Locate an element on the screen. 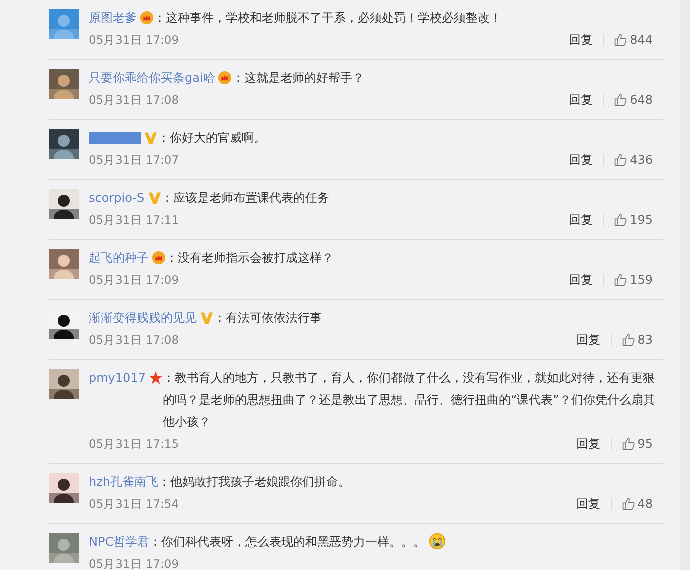 This screenshot has width=690, height=570. comment-text: ：你们科代表呀，怎么表现的和黑恶势力一样。。。 is located at coordinates (288, 542).